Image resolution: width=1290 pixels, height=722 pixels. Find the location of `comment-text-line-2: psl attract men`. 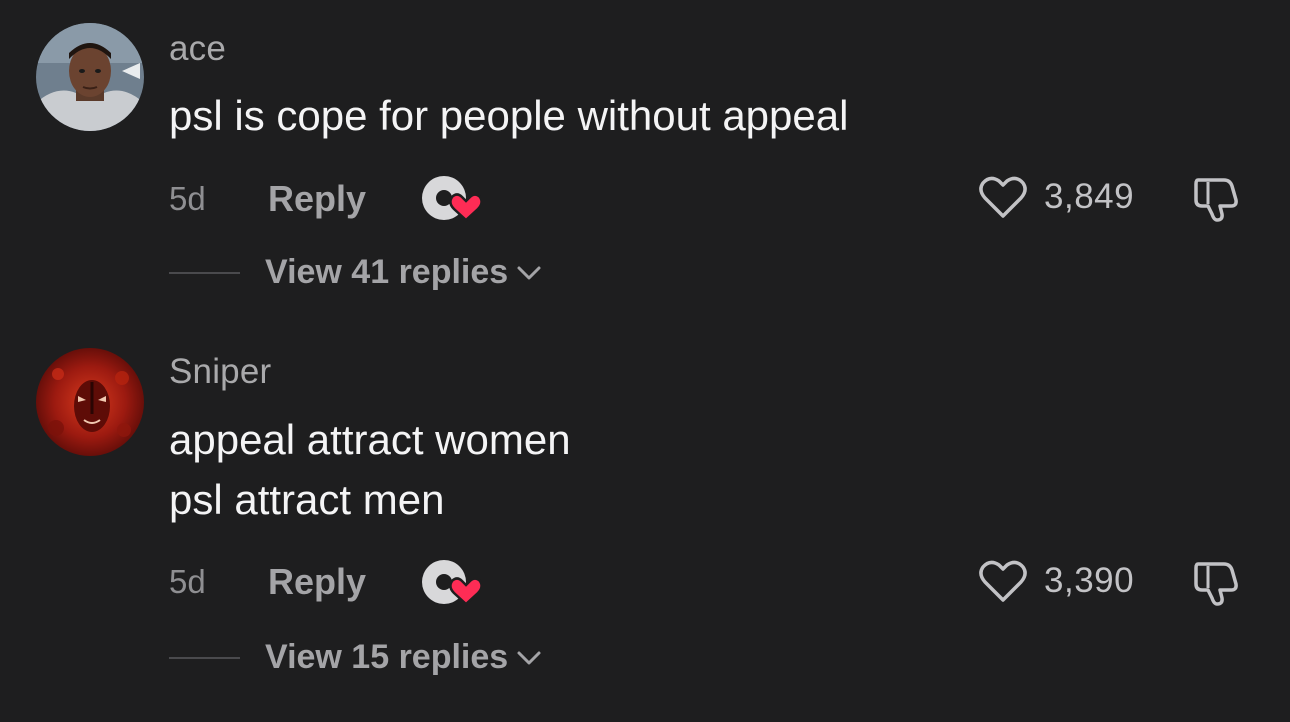

comment-text-line-2: psl attract men is located at coordinates (307, 499).